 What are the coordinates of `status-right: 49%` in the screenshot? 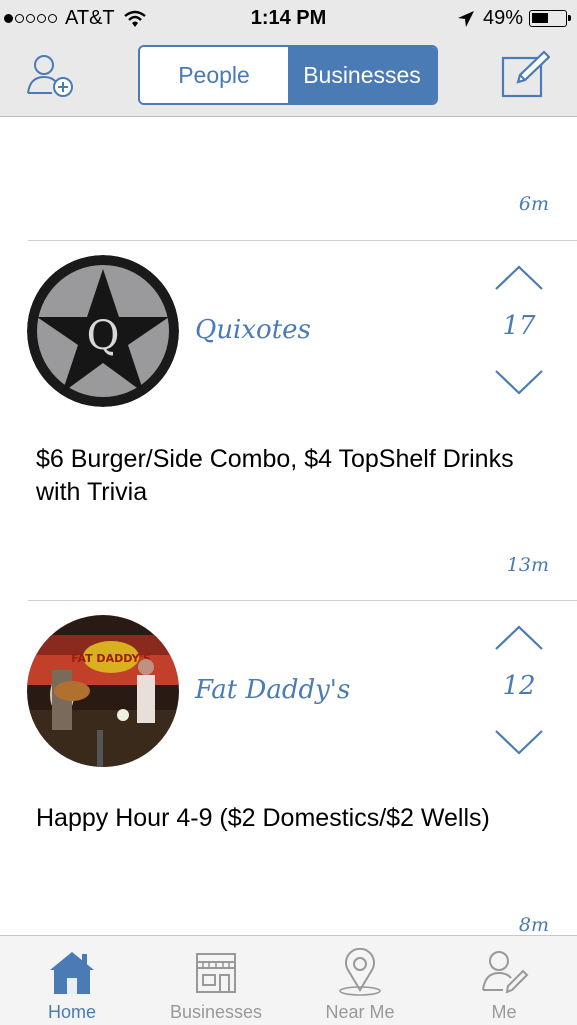 It's located at (514, 18).